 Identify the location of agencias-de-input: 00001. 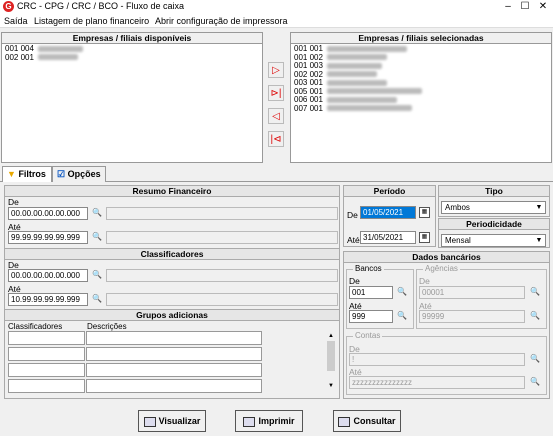
(472, 292).